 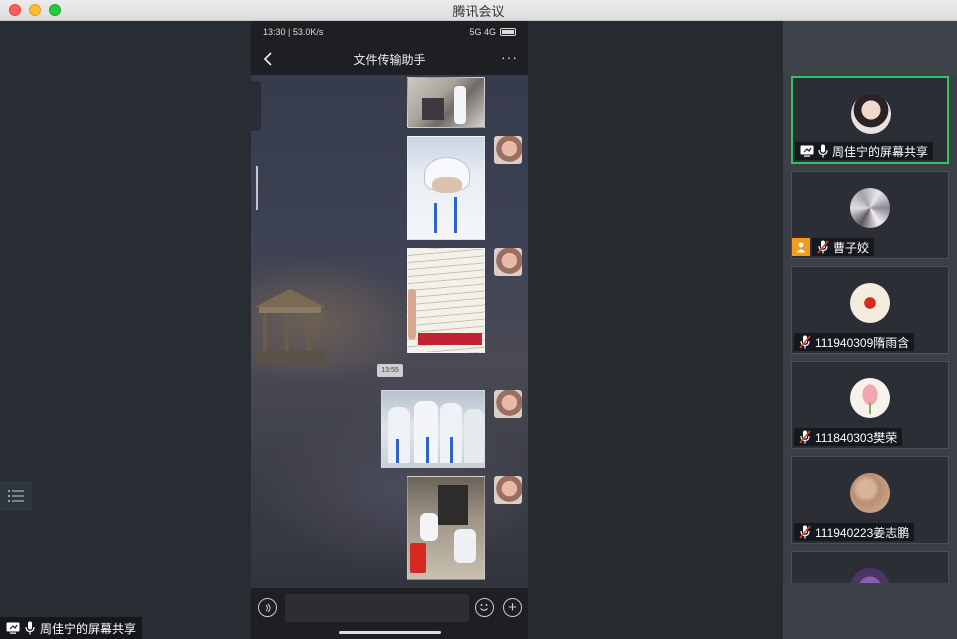 I want to click on participant-tile: 111940309隋雨含, so click(x=870, y=310).